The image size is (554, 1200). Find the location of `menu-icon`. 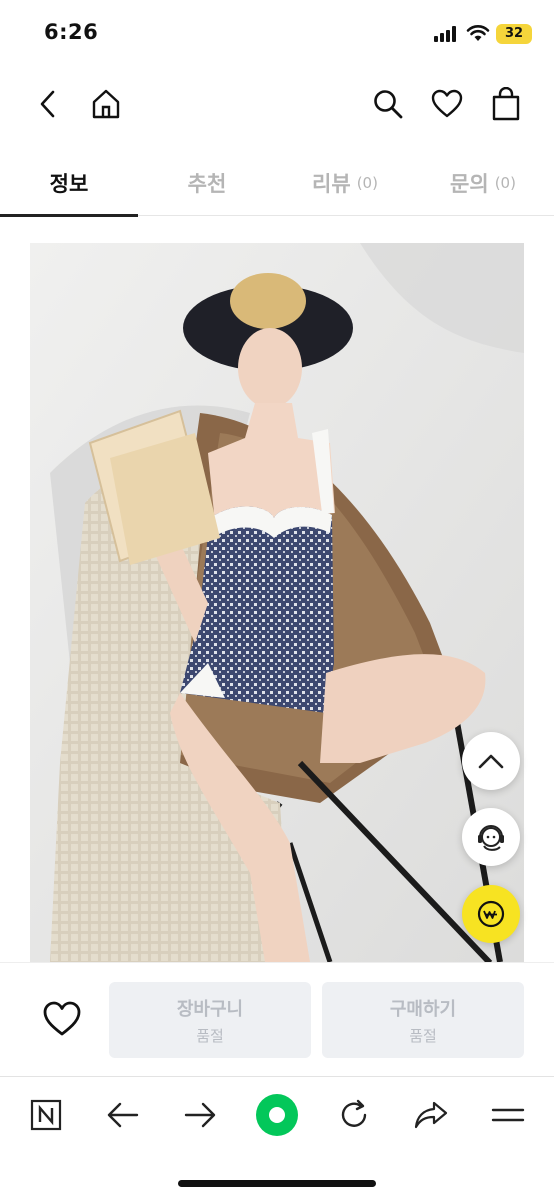

menu-icon is located at coordinates (508, 1115).